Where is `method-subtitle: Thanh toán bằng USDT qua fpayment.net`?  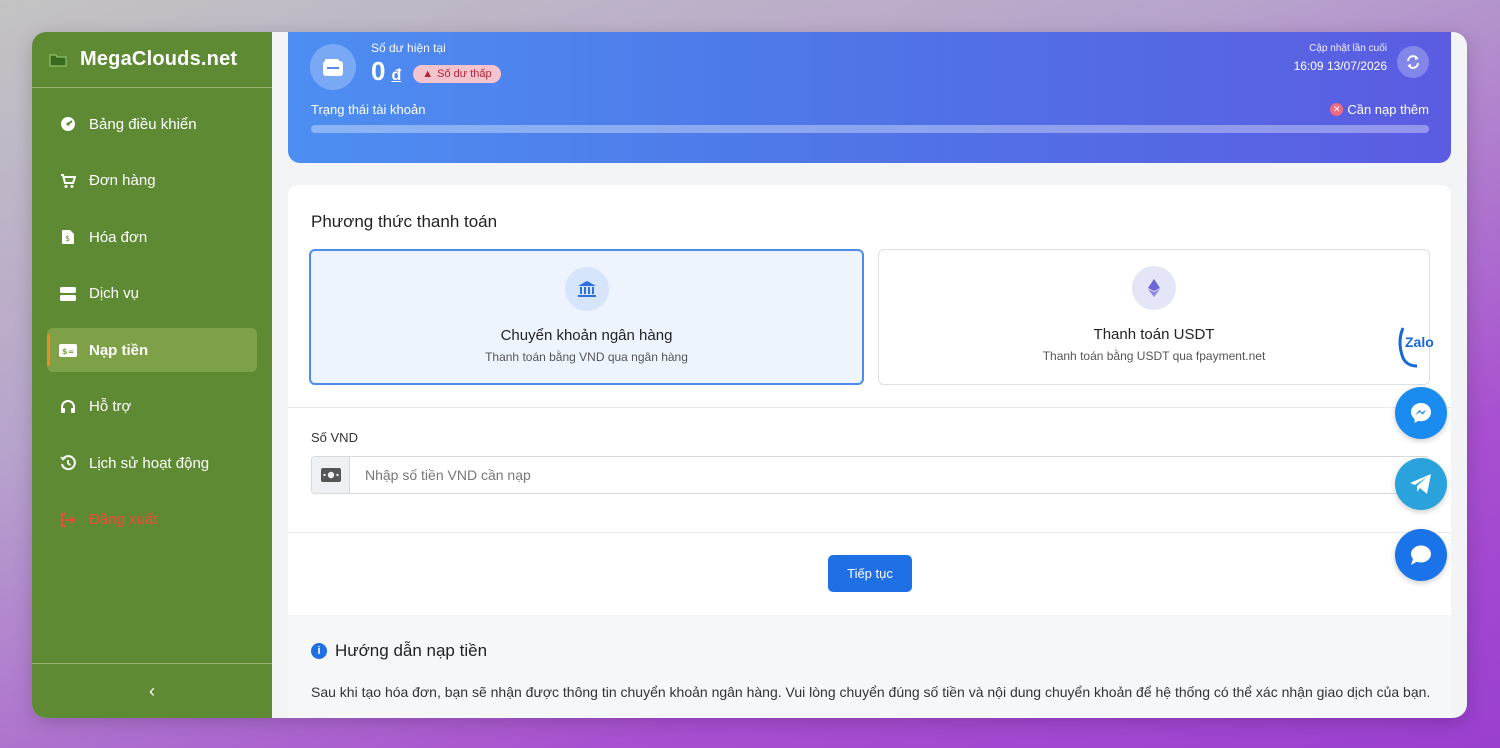
method-subtitle: Thanh toán bằng USDT qua fpayment.net is located at coordinates (1154, 356).